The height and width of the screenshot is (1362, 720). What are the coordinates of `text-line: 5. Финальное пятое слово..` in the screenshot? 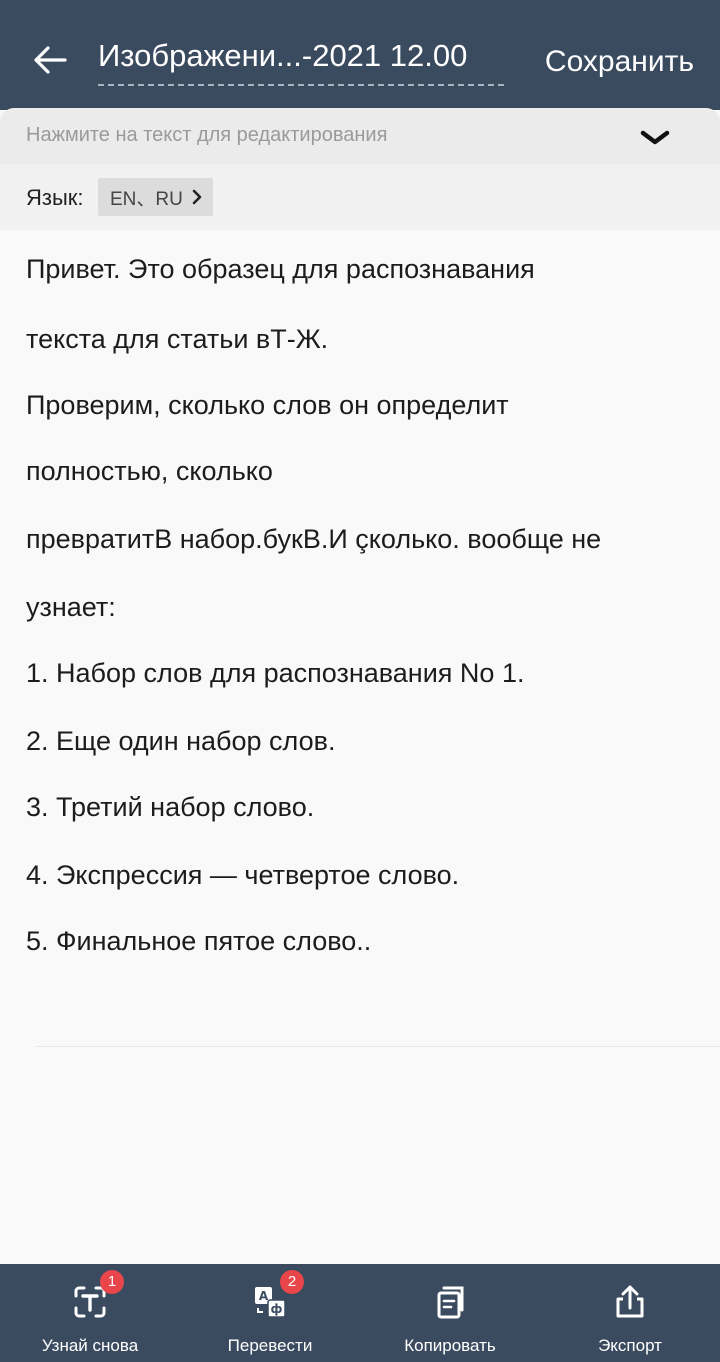 It's located at (198, 941).